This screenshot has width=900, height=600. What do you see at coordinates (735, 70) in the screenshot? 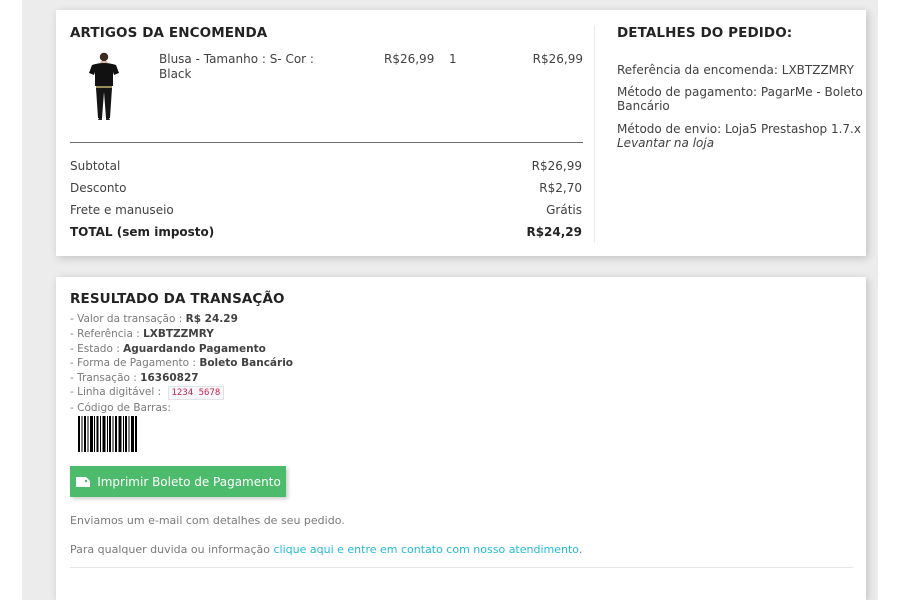
I see `order-reference: Referência da encomenda: LXBTZZMRY` at bounding box center [735, 70].